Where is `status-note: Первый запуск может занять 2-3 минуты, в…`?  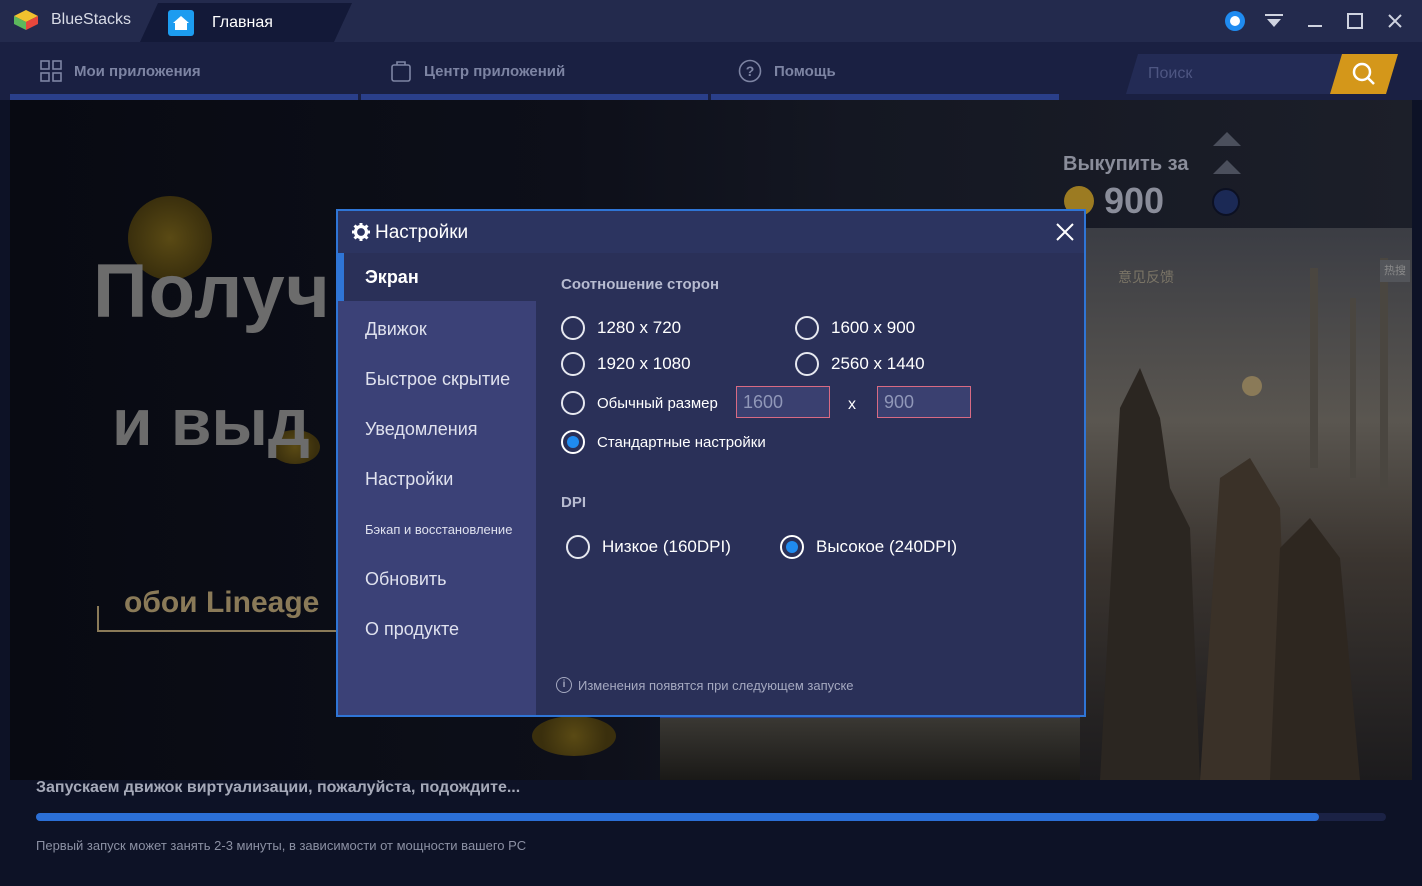 status-note: Первый запуск может занять 2-3 минуты, в… is located at coordinates (281, 845).